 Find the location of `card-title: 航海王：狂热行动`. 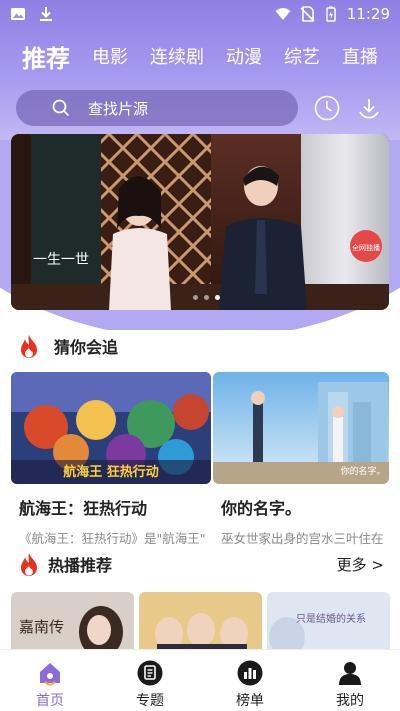

card-title: 航海王：狂热行动 is located at coordinates (83, 508).